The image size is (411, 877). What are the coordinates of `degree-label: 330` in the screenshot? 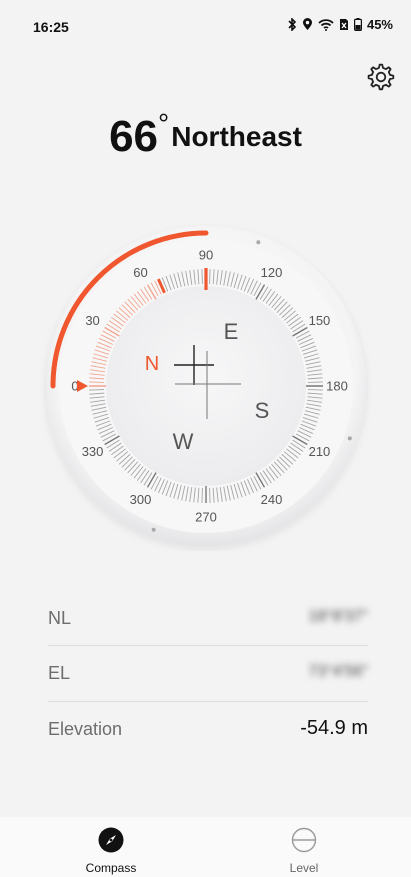 It's located at (93, 451).